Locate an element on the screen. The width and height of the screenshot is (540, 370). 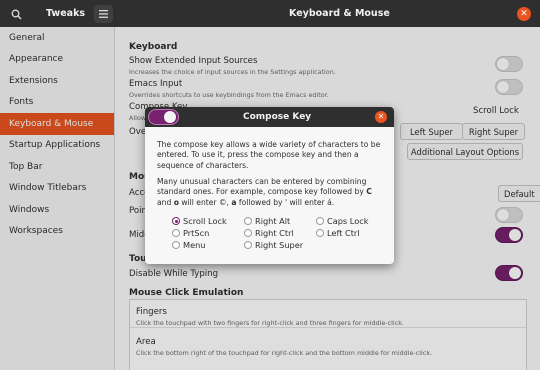
radio-right-super: Right Super is located at coordinates (273, 245).